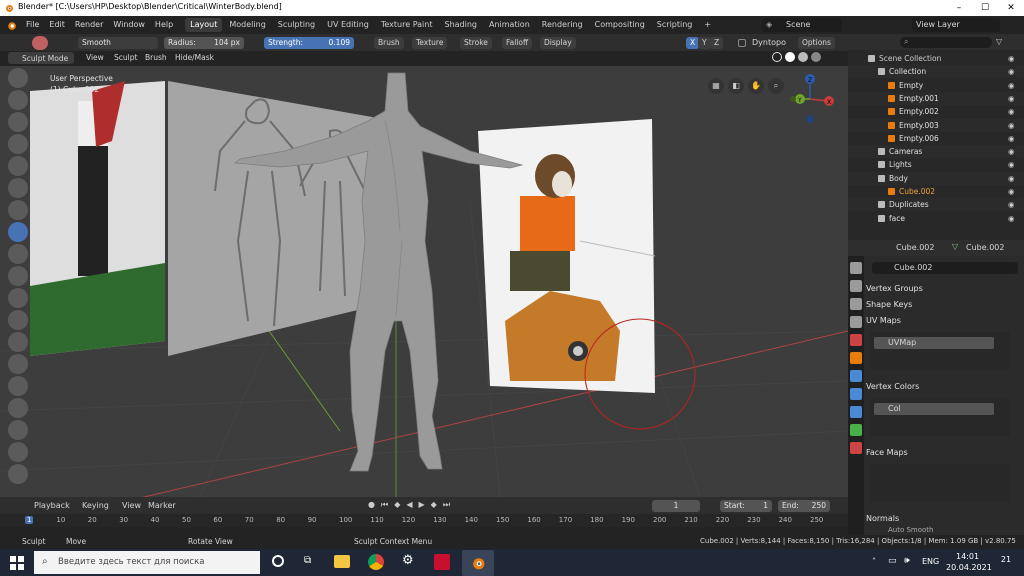 Image resolution: width=1024 pixels, height=576 pixels. I want to click on tab-shading: Shading, so click(460, 25).